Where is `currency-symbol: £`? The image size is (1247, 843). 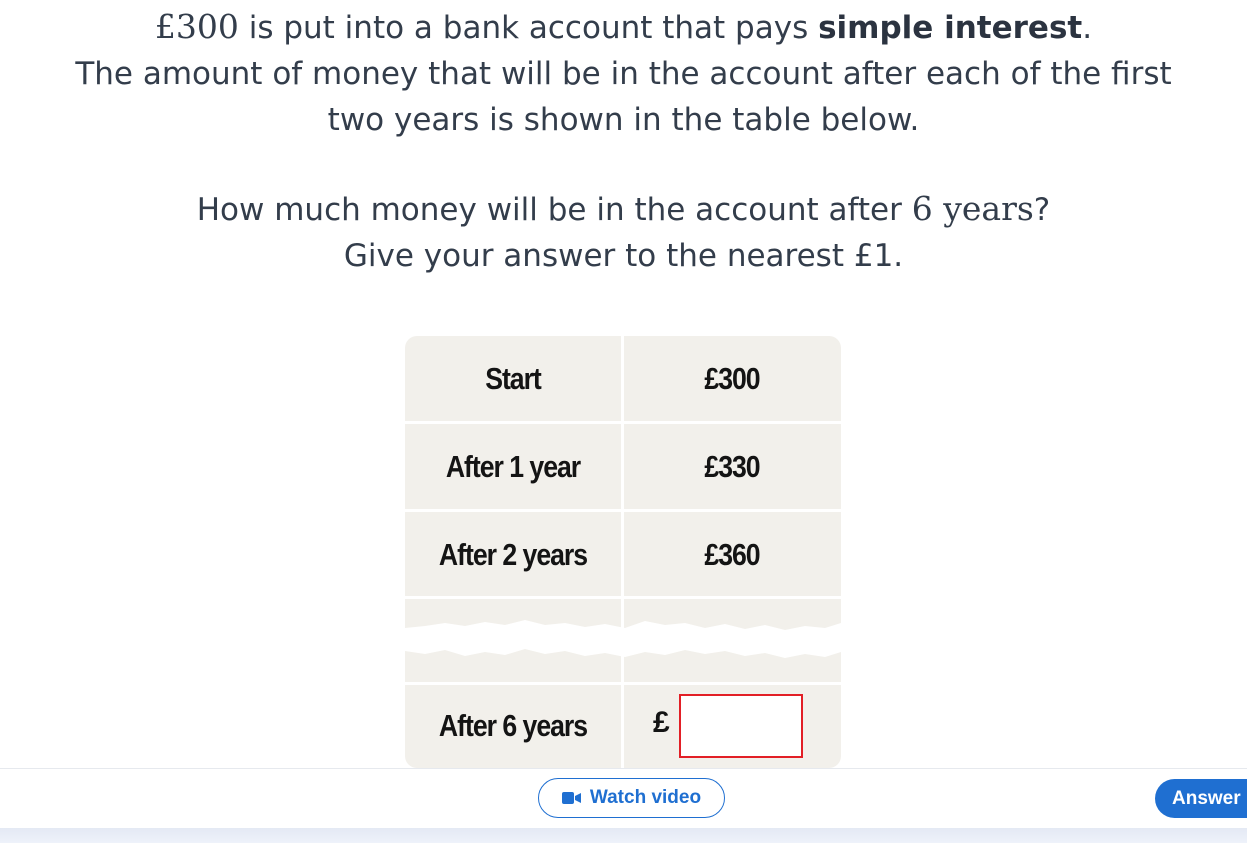
currency-symbol: £ is located at coordinates (661, 722).